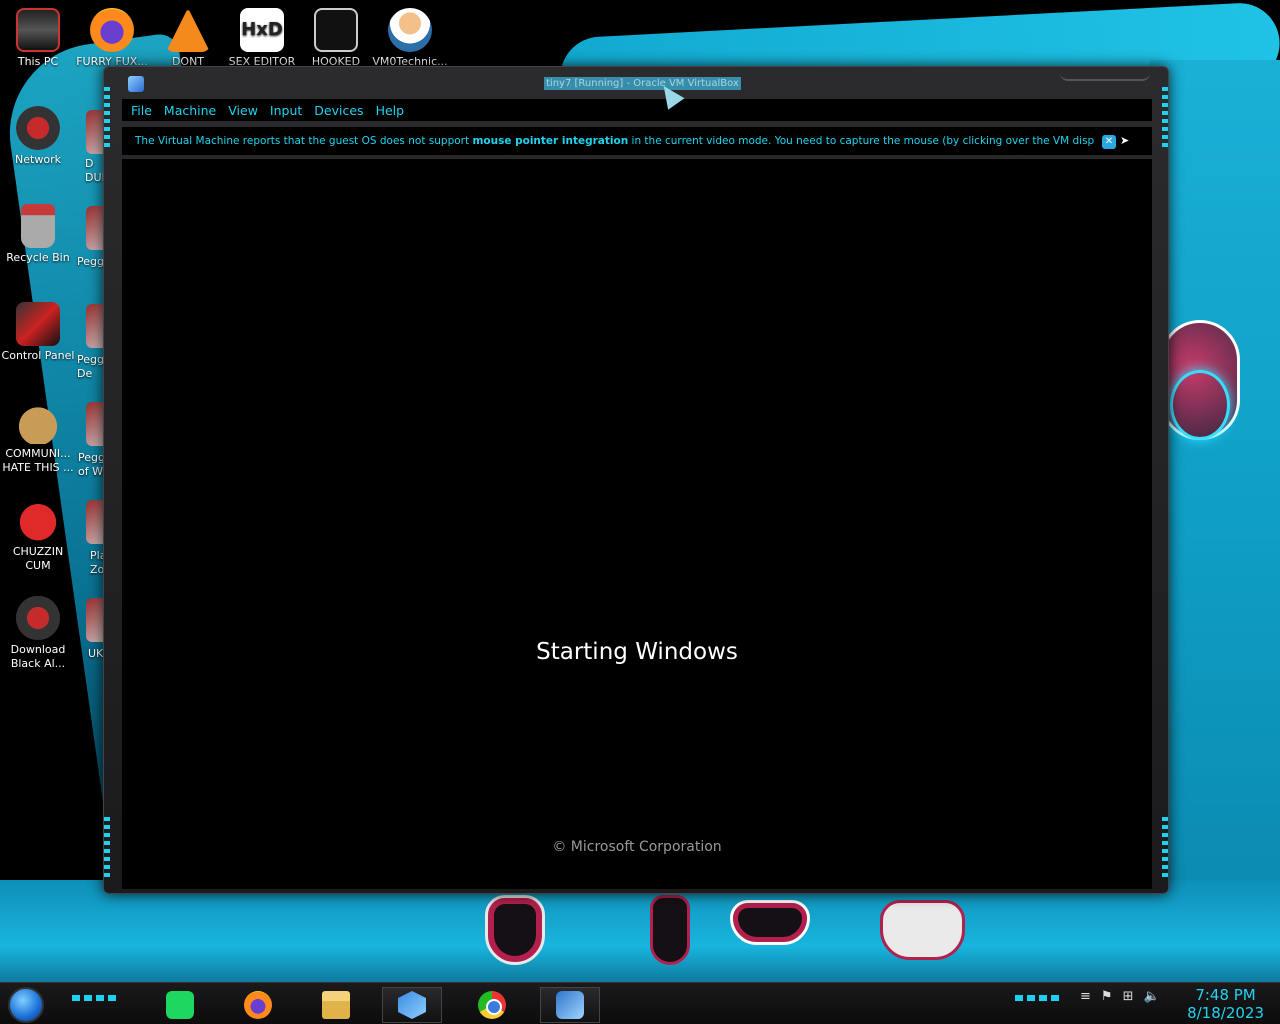 The width and height of the screenshot is (1280, 1024). What do you see at coordinates (410, 30) in the screenshot?
I see `doctor-icon` at bounding box center [410, 30].